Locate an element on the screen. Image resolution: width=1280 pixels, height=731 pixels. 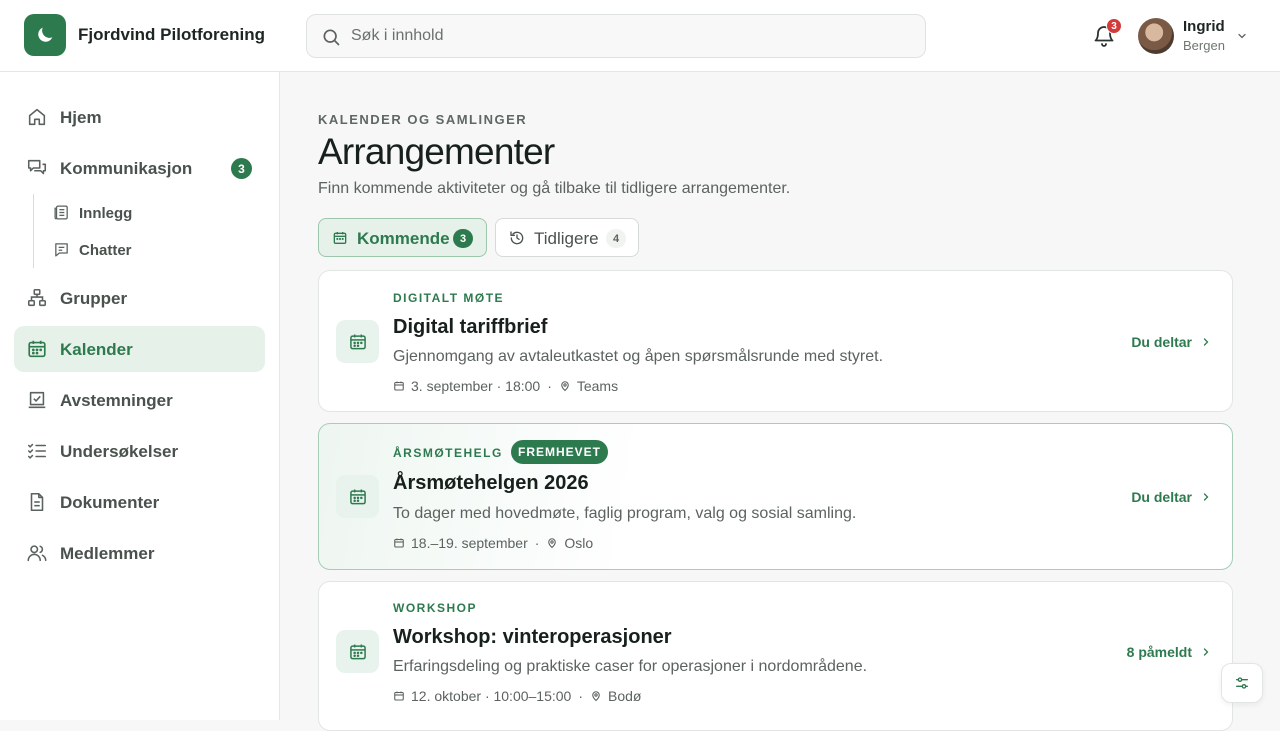
filter-settings-button is located at coordinates (1242, 683).